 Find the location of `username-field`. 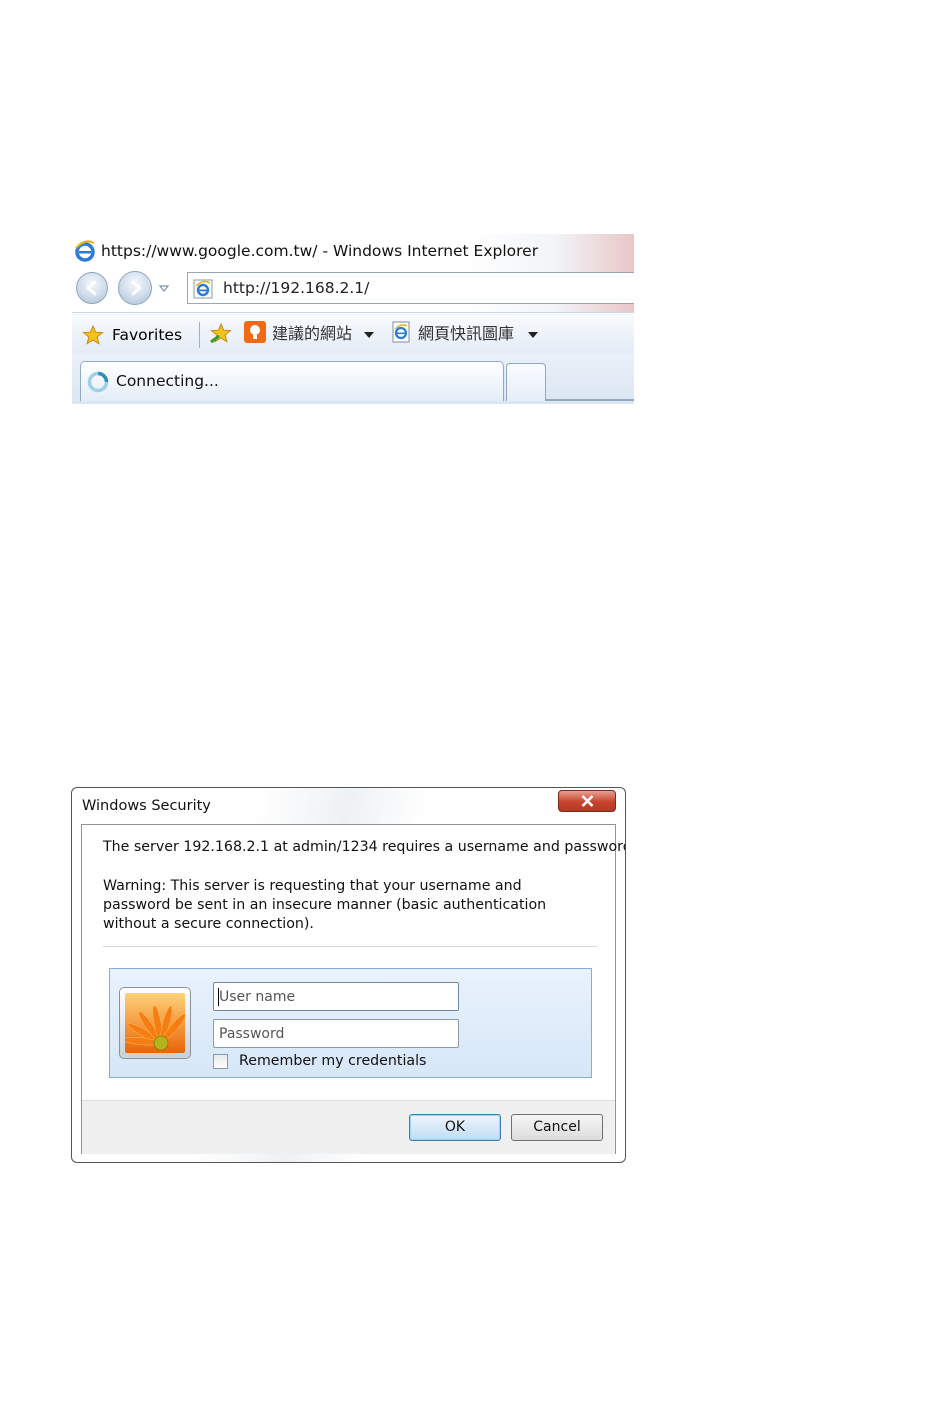

username-field is located at coordinates (336, 996).